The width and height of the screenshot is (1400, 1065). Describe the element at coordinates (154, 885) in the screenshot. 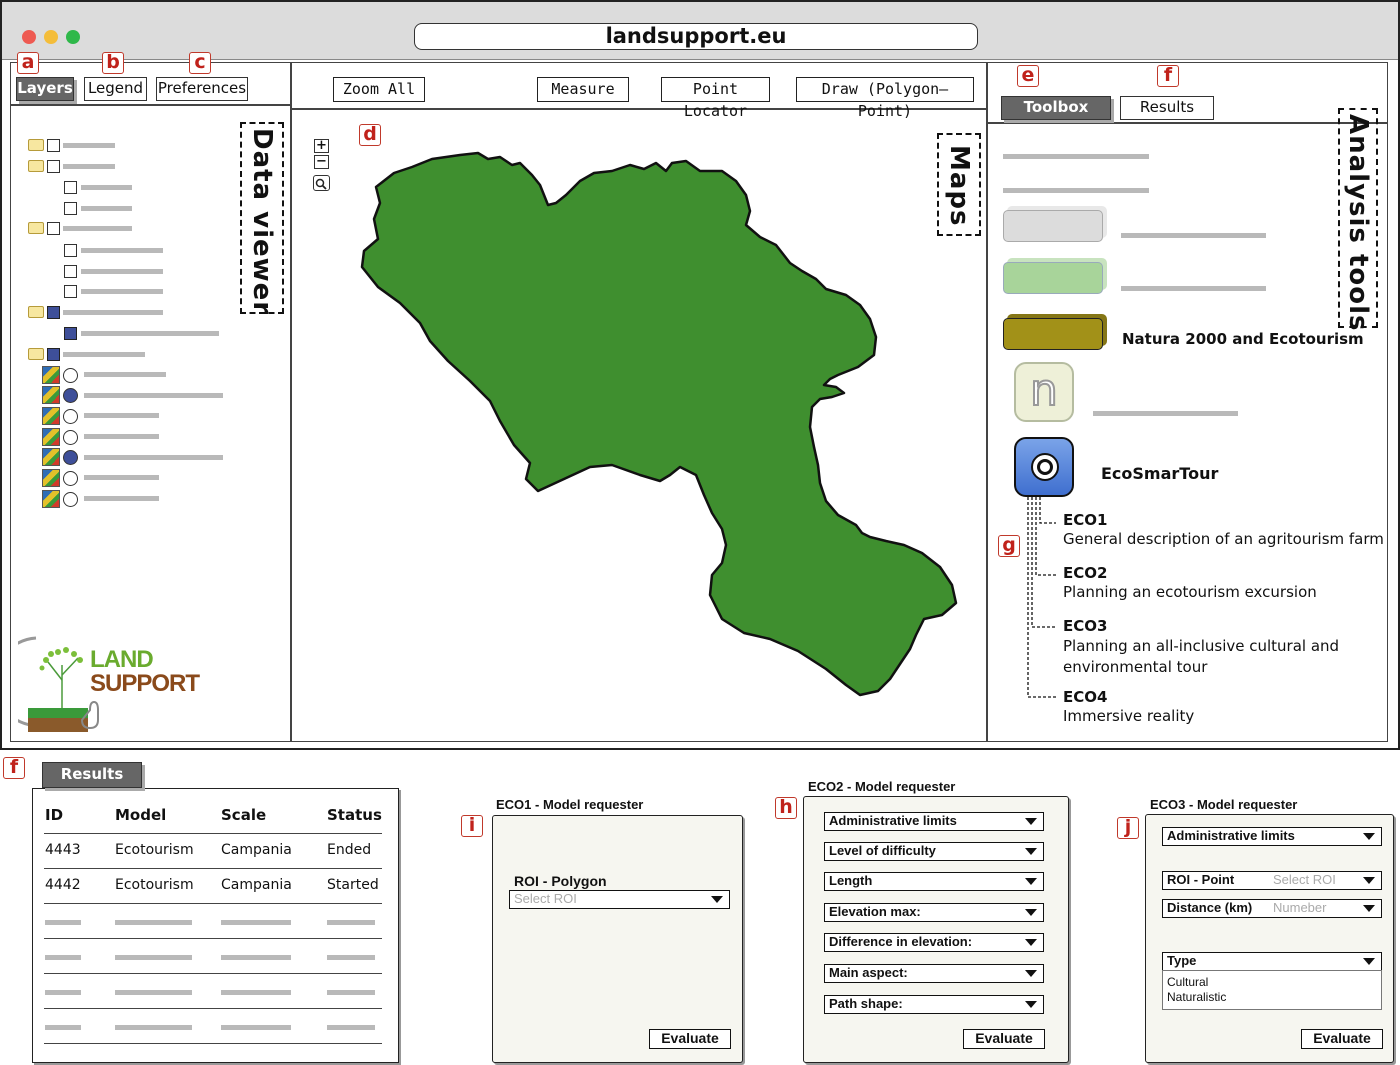

I see `table-row-4442-model: Ecotourism` at that location.